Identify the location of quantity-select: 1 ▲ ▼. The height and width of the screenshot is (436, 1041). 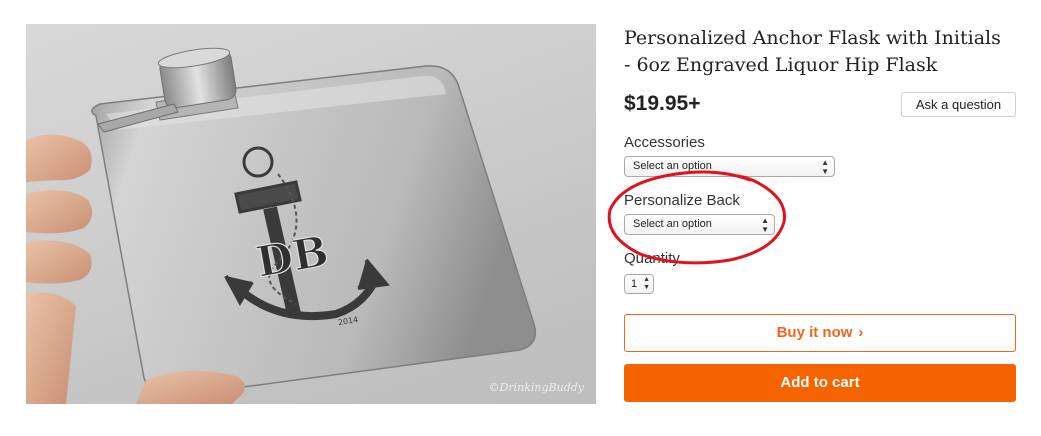
(639, 284).